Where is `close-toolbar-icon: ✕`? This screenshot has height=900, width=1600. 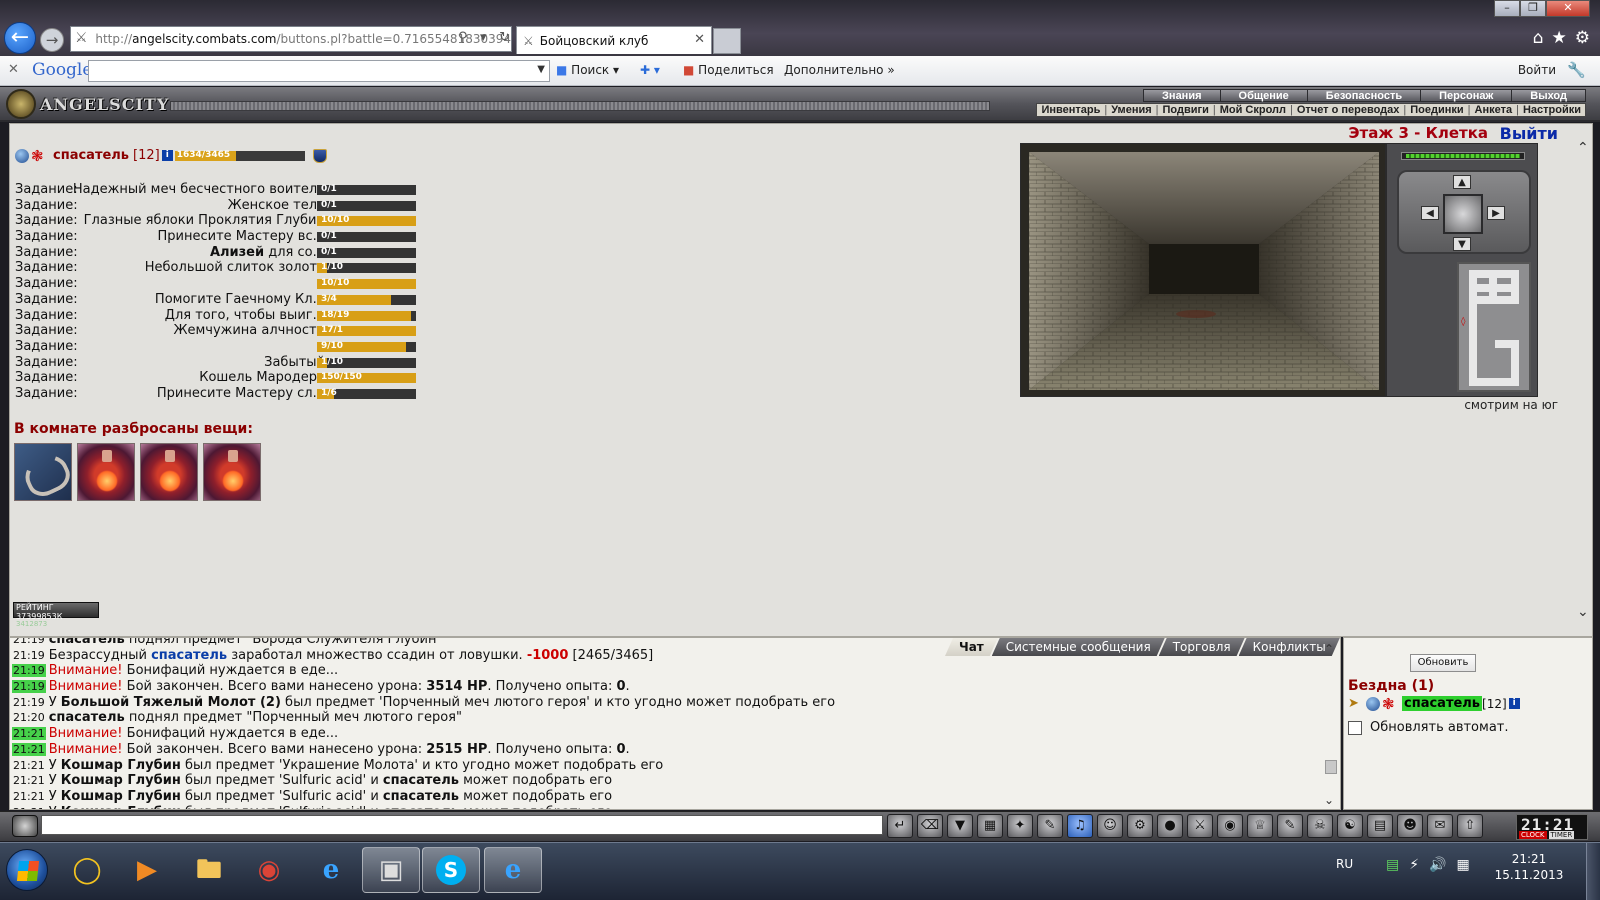
close-toolbar-icon: ✕ is located at coordinates (13, 69).